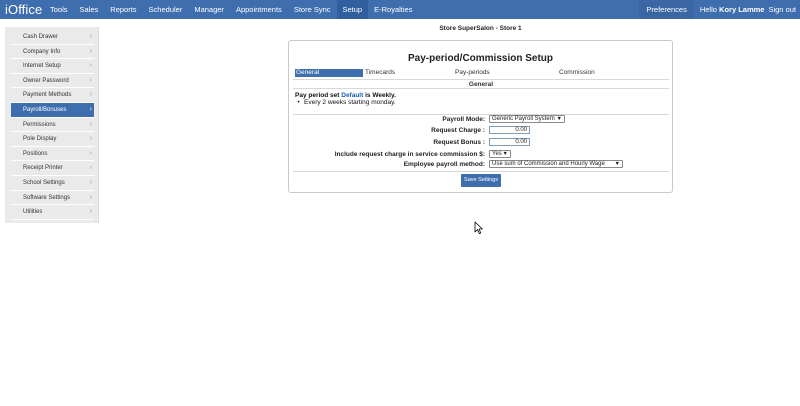 The image size is (800, 406). What do you see at coordinates (52, 212) in the screenshot?
I see `sidebar-item-utilities: Utilities ›` at bounding box center [52, 212].